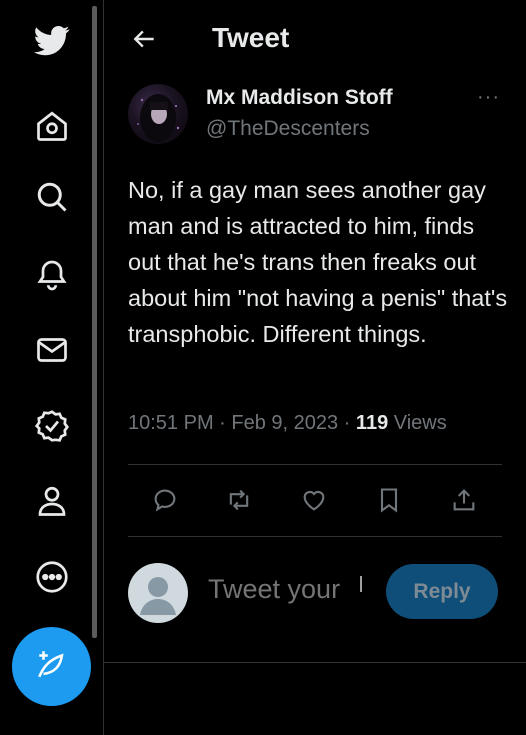  What do you see at coordinates (299, 98) in the screenshot?
I see `author-name: Mx Maddison Stoff` at bounding box center [299, 98].